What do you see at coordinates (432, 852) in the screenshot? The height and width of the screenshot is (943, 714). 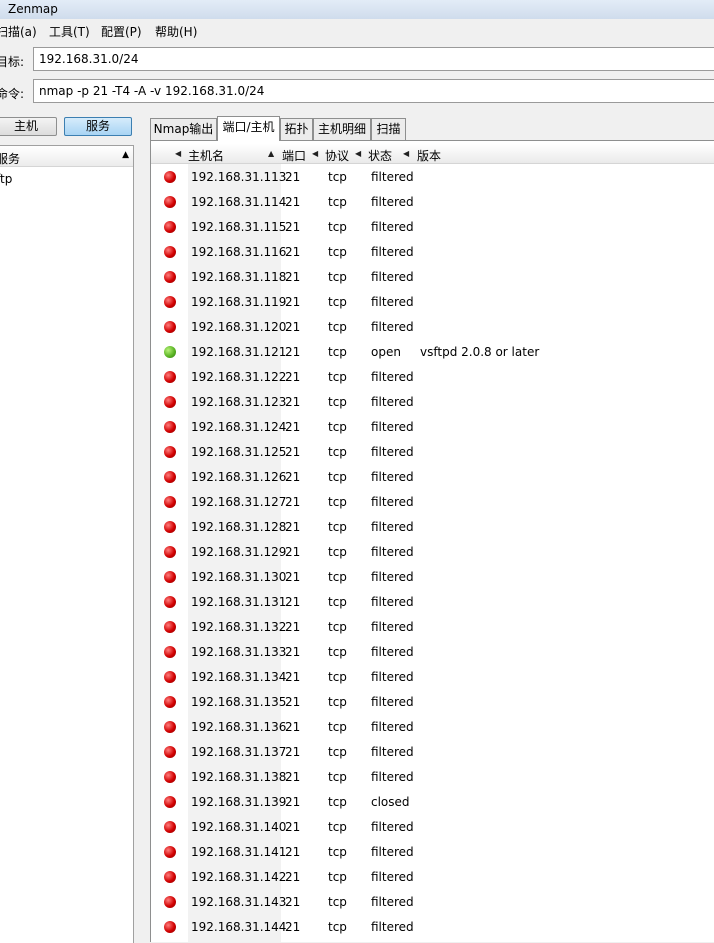 I see `table-row: 192.168.31.141 21 tcp filtered` at bounding box center [432, 852].